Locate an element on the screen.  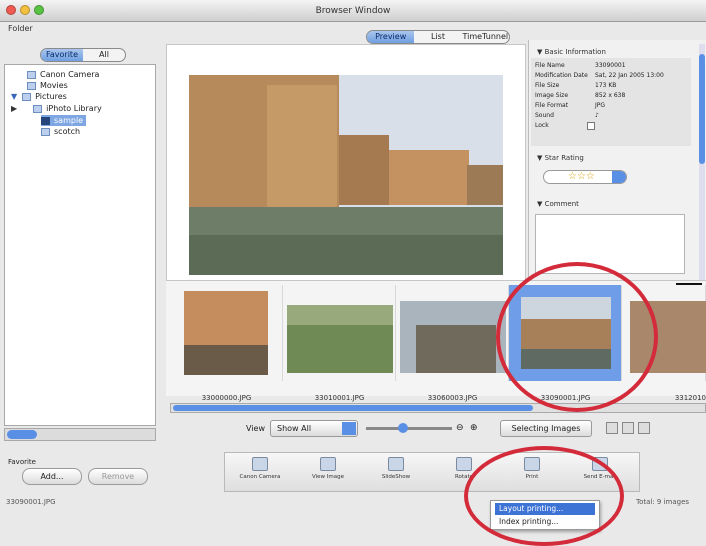
tab-list: List is located at coordinates (437, 37).